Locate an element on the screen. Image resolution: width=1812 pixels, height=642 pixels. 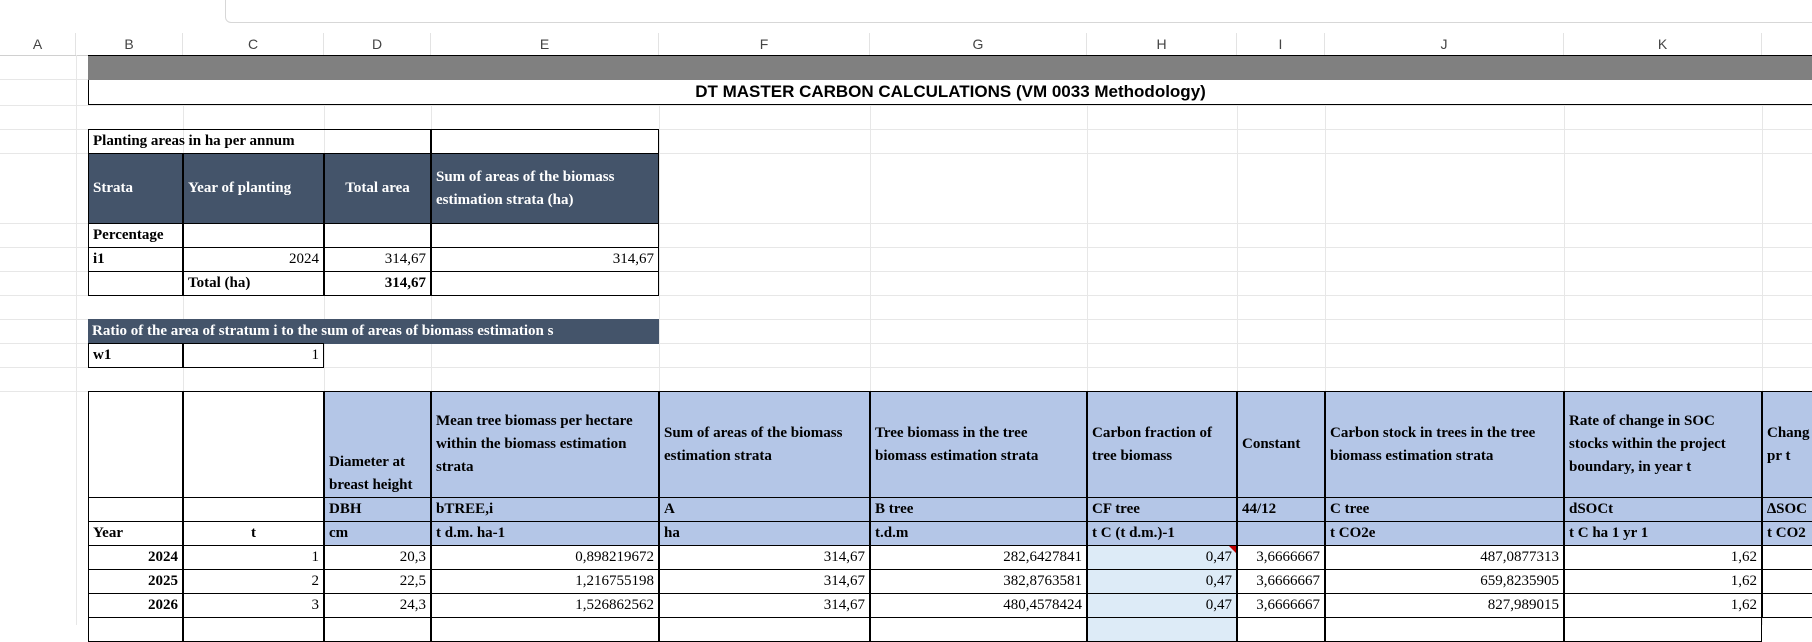
symbol-delta-soc: ∆SOC is located at coordinates (1787, 509).